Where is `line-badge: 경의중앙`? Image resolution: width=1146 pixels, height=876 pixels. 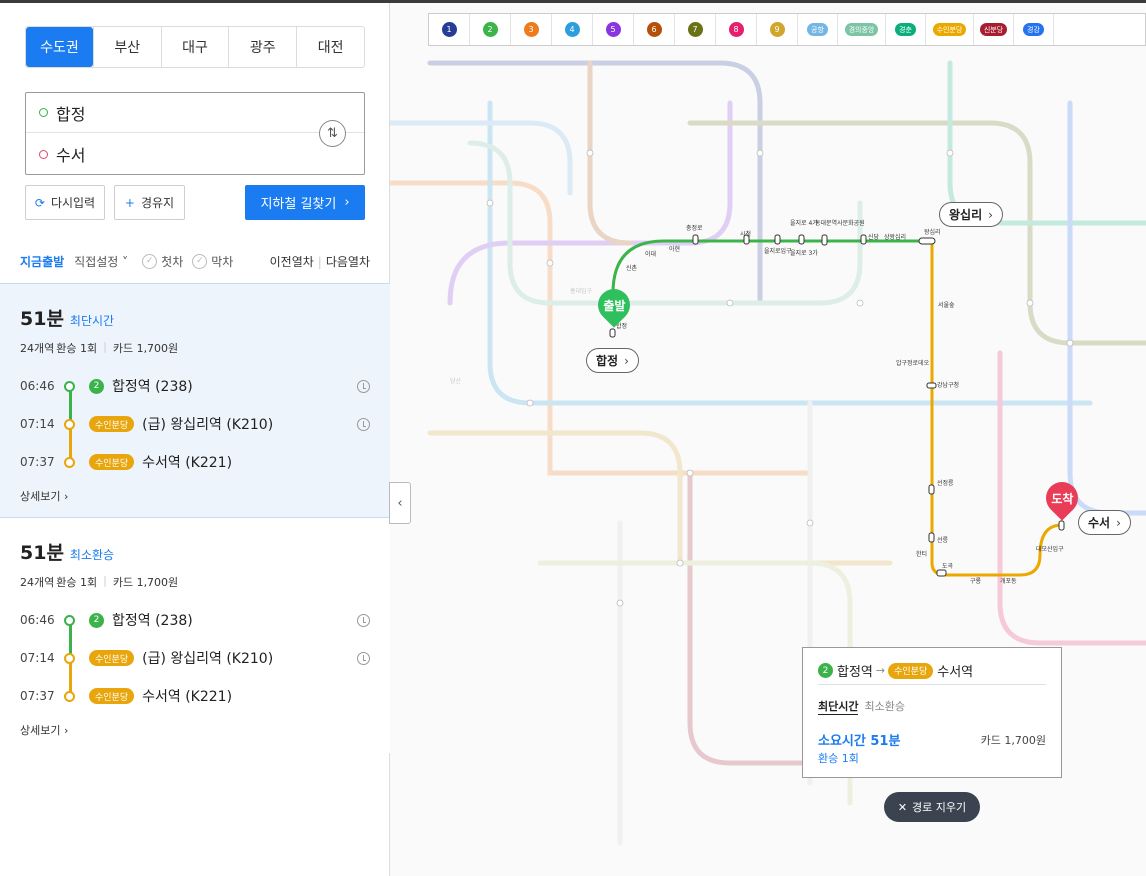
line-badge: 경의중앙 is located at coordinates (861, 29).